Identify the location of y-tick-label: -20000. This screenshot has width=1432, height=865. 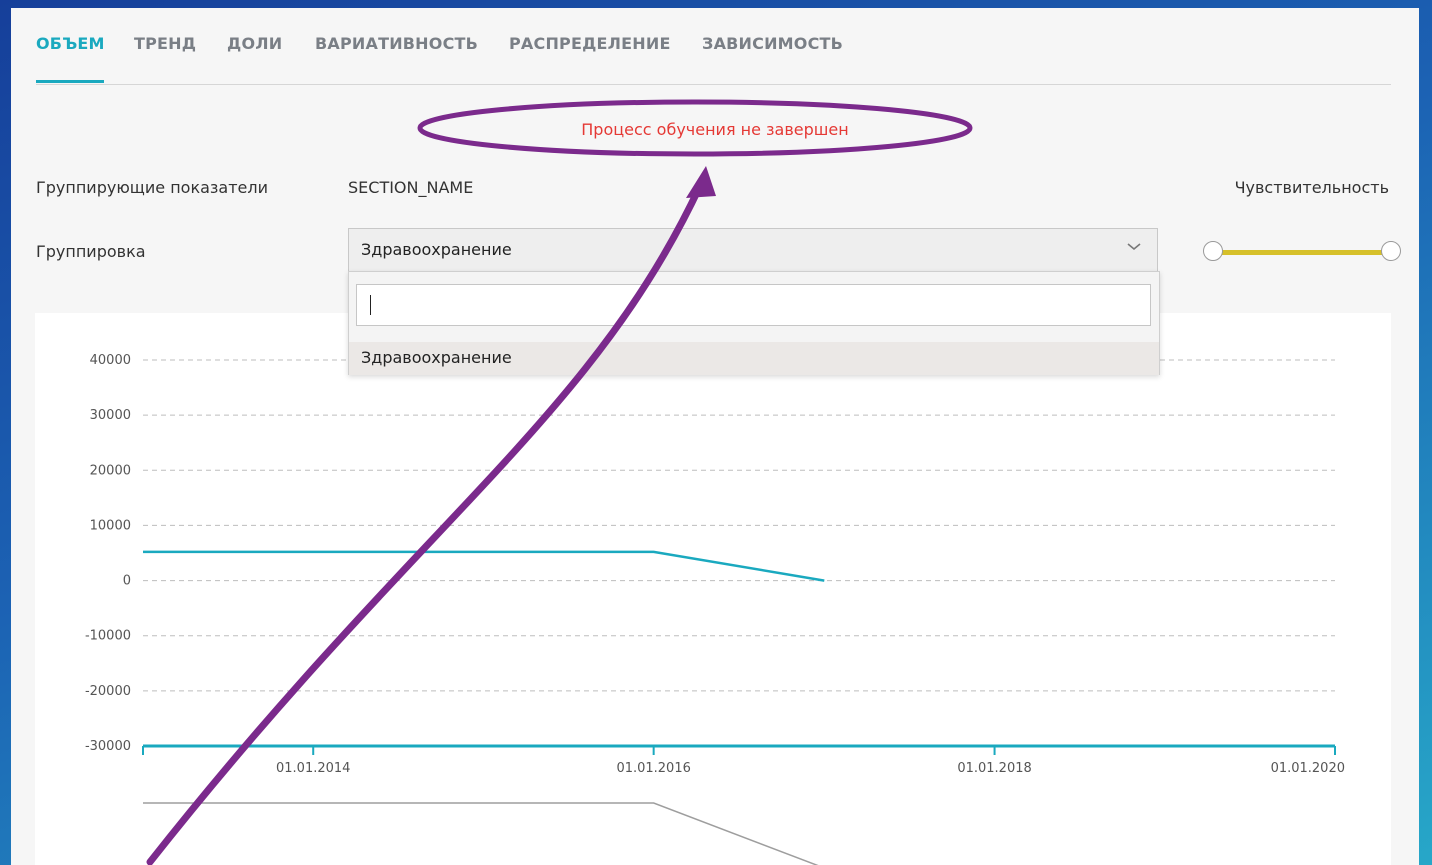
(108, 691).